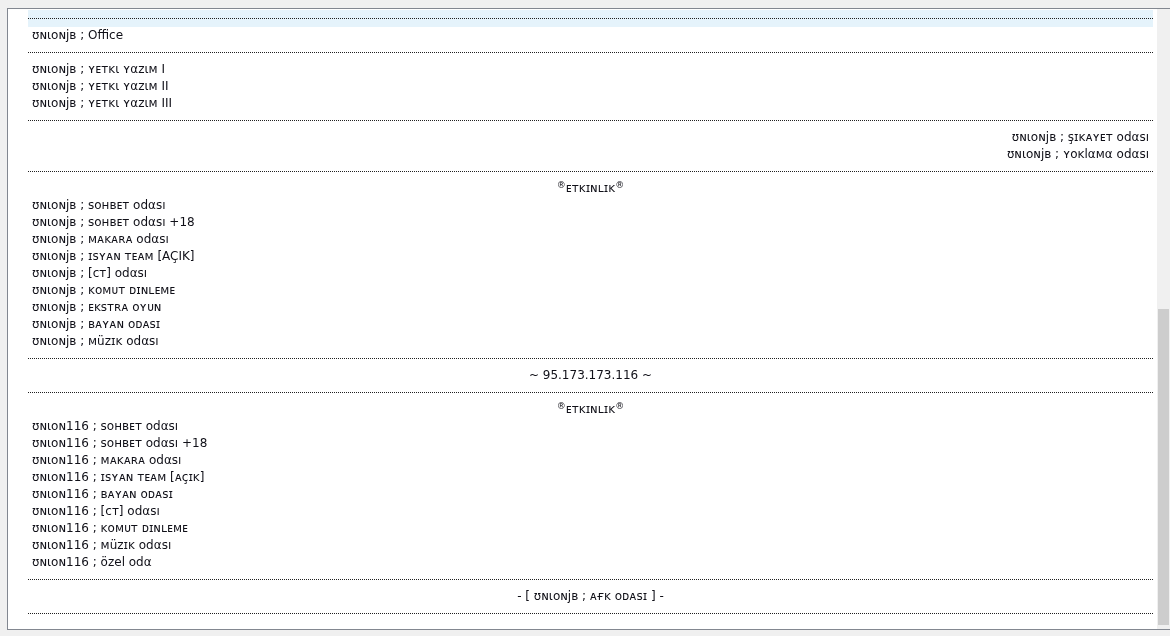 The image size is (1170, 636). Describe the element at coordinates (590, 18) in the screenshot. I see `separator-item` at that location.